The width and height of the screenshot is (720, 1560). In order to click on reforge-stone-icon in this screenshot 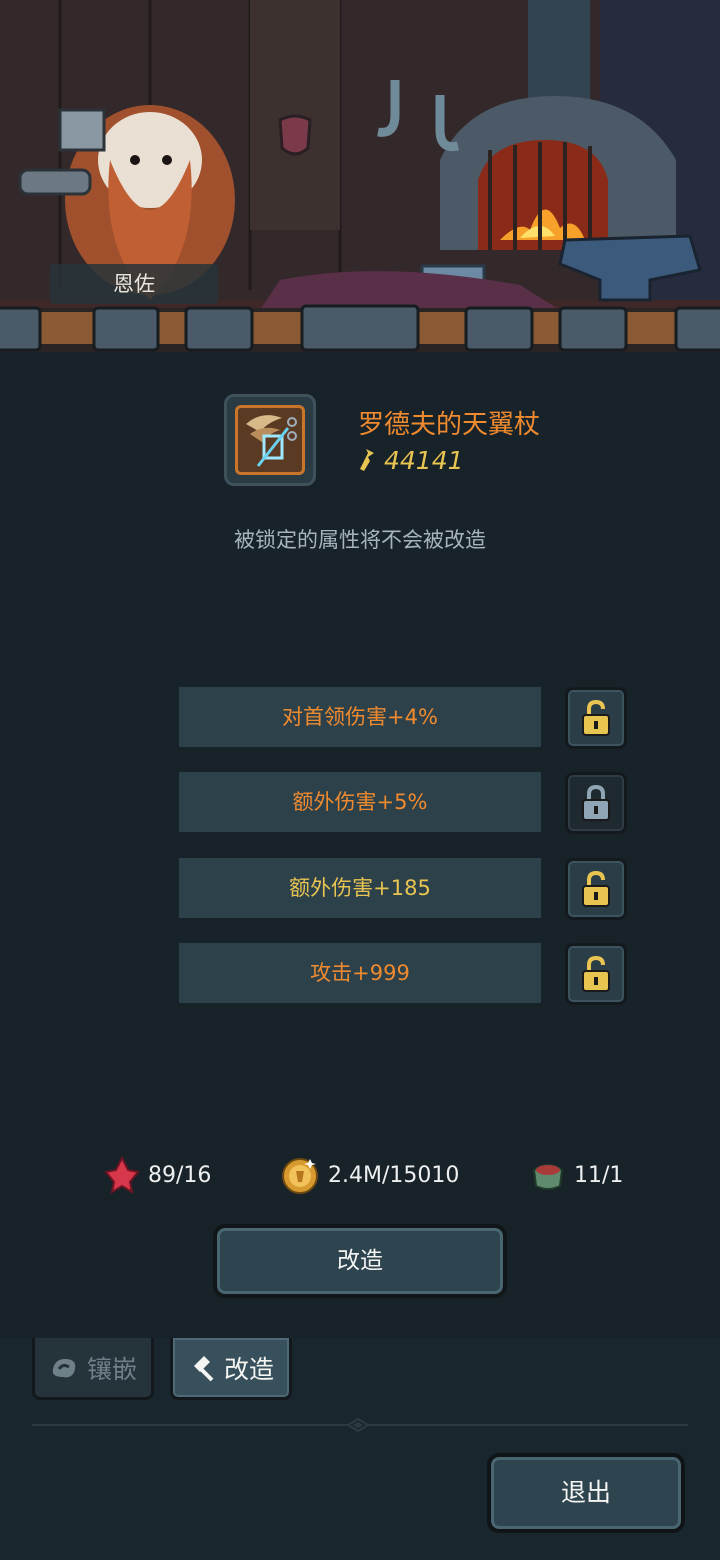, I will do `click(548, 1177)`.